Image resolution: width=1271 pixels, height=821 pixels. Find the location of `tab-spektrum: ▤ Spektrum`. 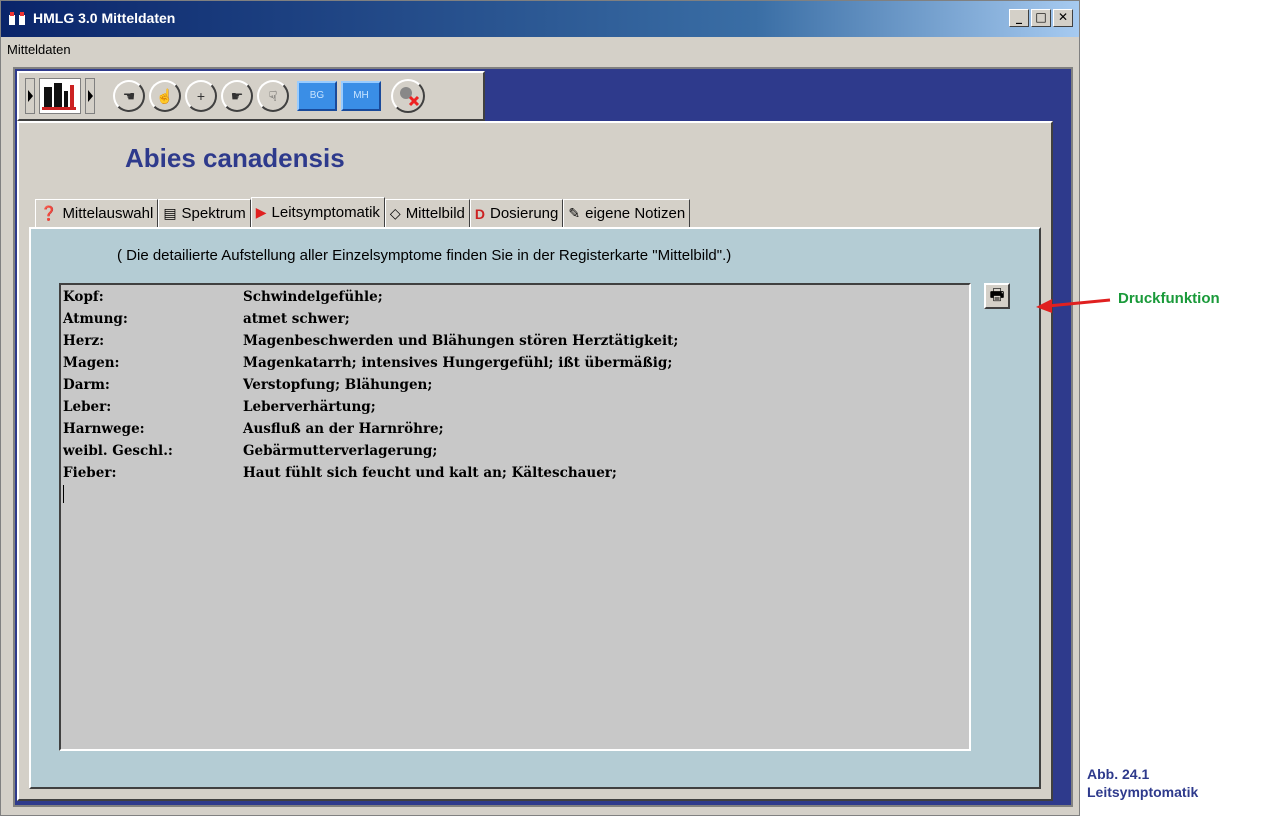

tab-spektrum: ▤ Spektrum is located at coordinates (204, 213).